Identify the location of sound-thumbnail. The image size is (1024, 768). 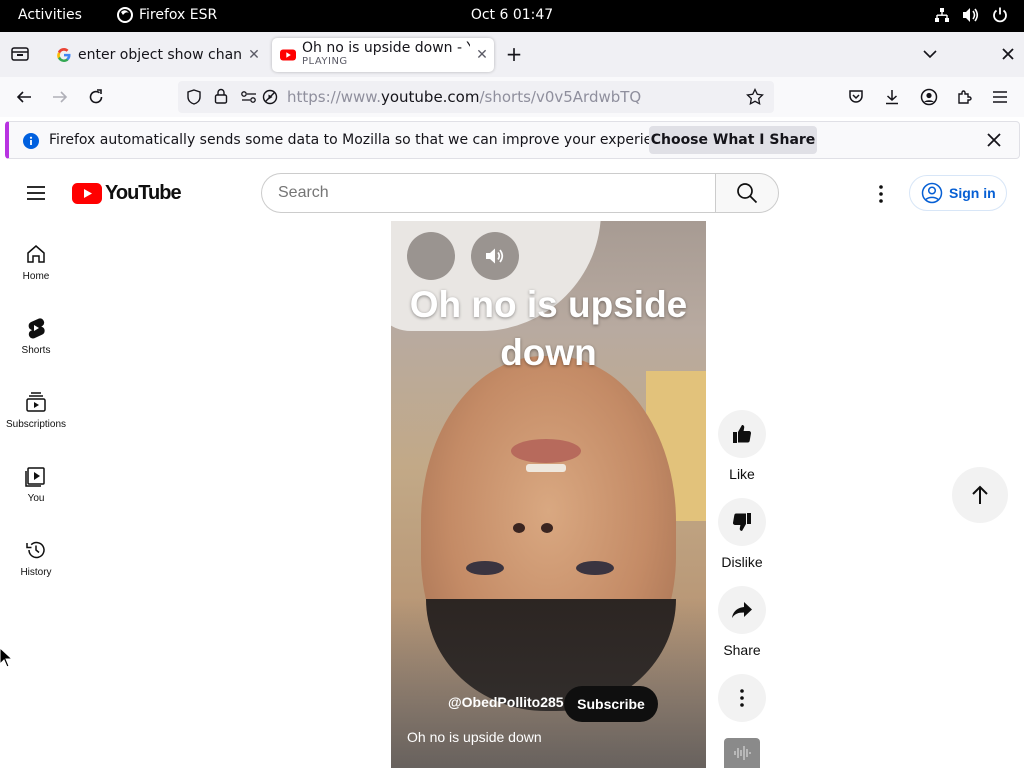
(742, 753).